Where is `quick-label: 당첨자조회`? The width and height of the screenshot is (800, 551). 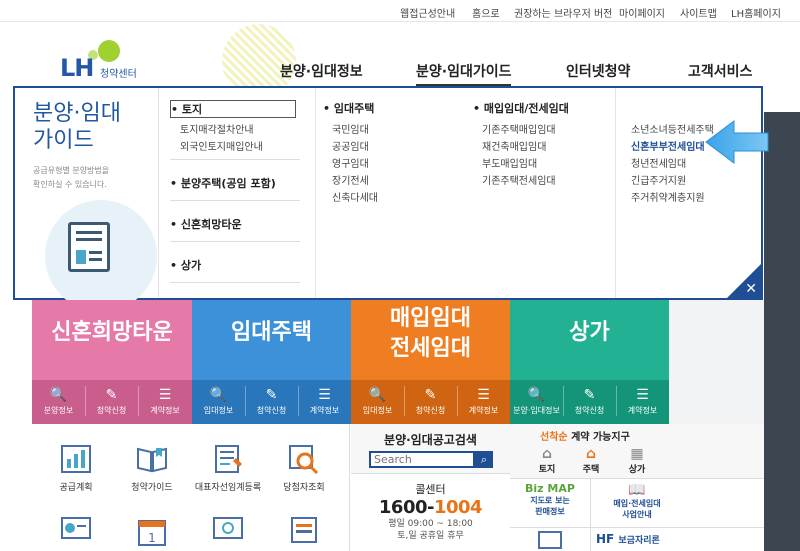
quick-label: 당첨자조회 is located at coordinates (304, 488).